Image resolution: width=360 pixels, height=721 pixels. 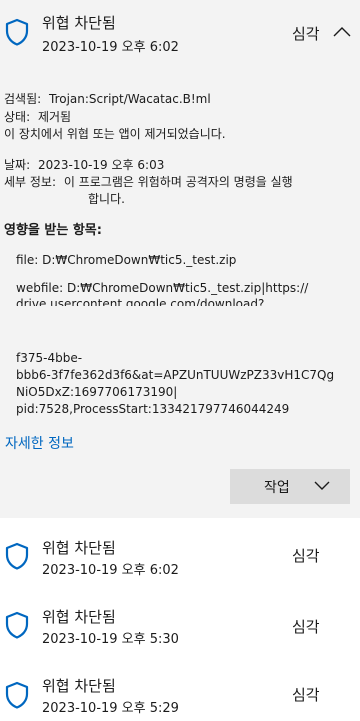 What do you see at coordinates (342, 32) in the screenshot?
I see `chevron-up-icon` at bounding box center [342, 32].